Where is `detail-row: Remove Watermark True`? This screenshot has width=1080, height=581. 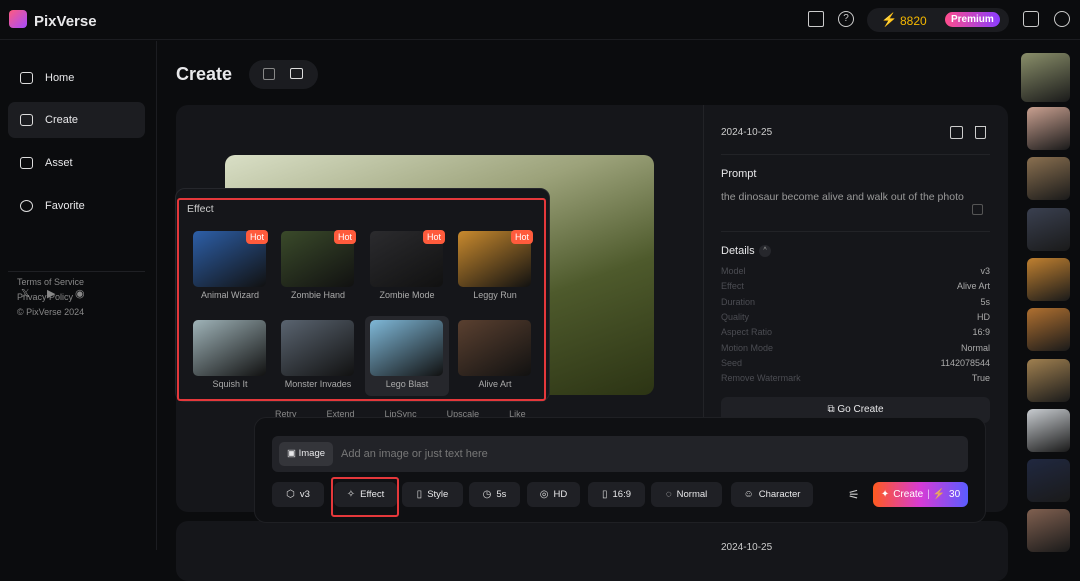
detail-row: Remove Watermark True is located at coordinates (855, 378).